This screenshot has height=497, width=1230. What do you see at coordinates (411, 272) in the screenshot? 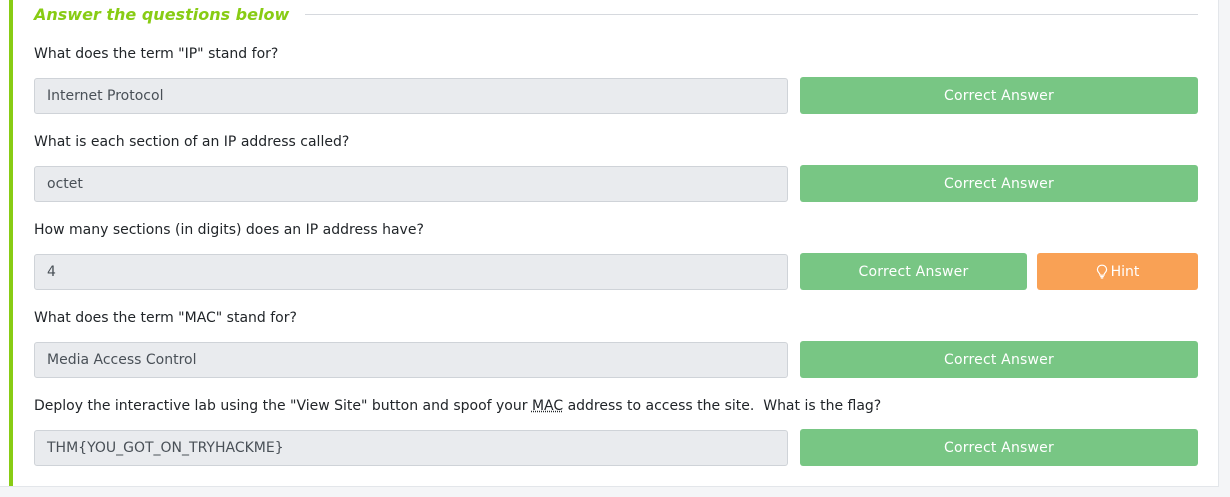
I see `question-3-answer-field: 4` at bounding box center [411, 272].